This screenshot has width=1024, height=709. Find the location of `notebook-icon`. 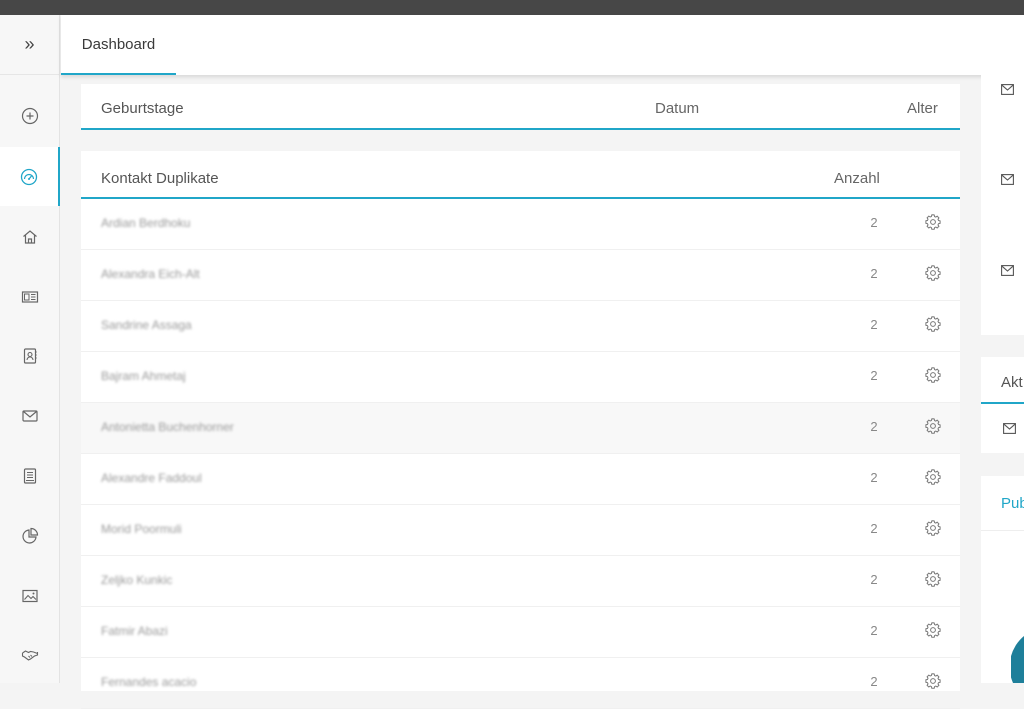

notebook-icon is located at coordinates (30, 475).